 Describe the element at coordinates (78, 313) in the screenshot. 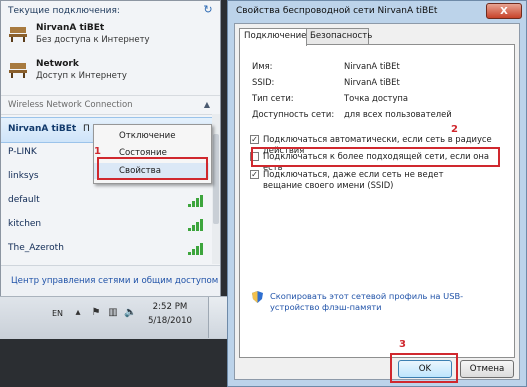

I see `tray-arrow-icon: ▴` at that location.